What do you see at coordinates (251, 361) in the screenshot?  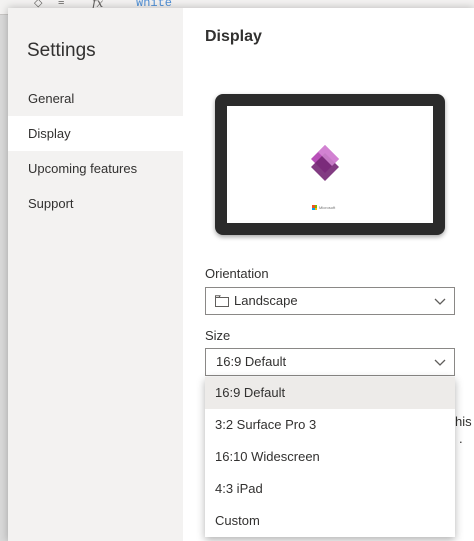 I see `size-value: 16:9 Default` at bounding box center [251, 361].